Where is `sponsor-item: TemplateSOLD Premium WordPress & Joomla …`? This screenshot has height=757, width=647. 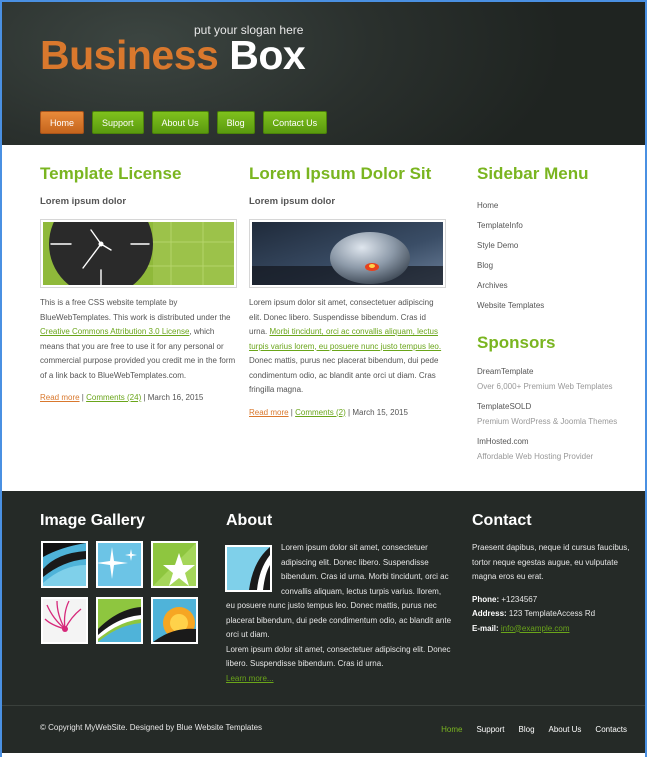 sponsor-item: TemplateSOLD Premium WordPress & Joomla … is located at coordinates (557, 414).